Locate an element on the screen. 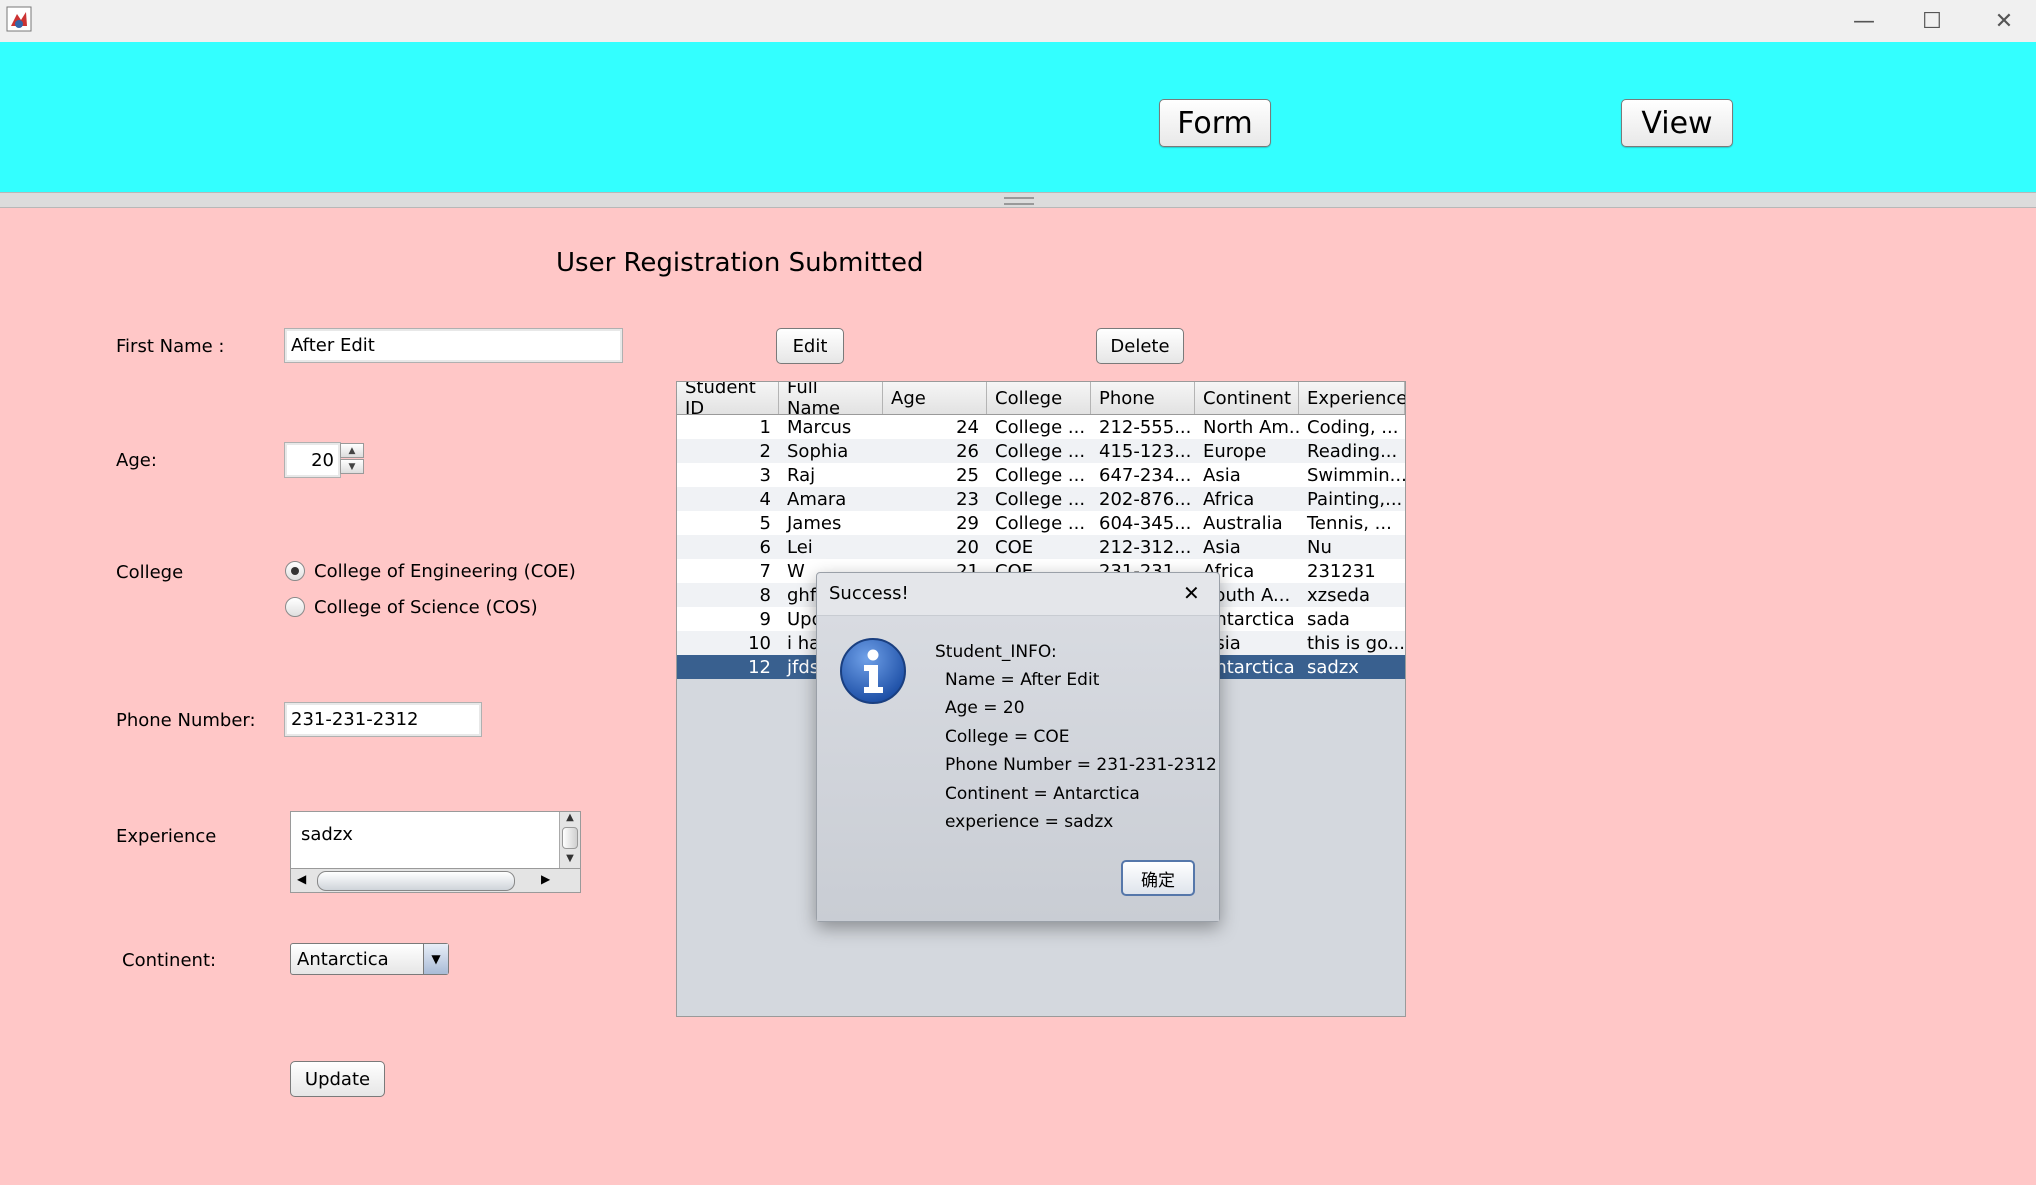  column-header: College is located at coordinates (1039, 398).